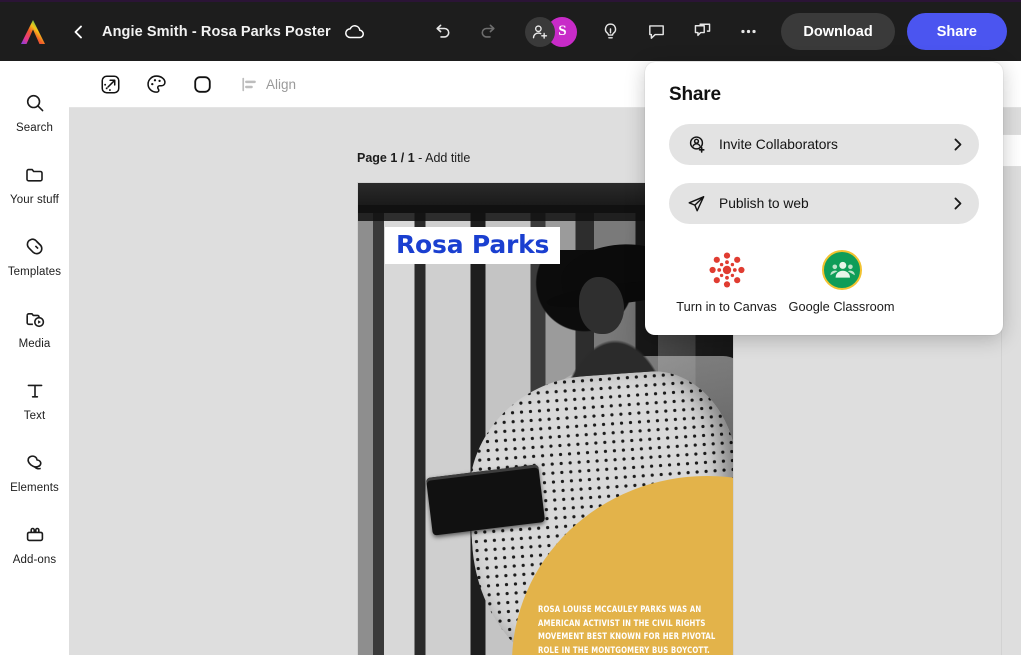  I want to click on sidebar-item-label: Media, so click(34, 344).